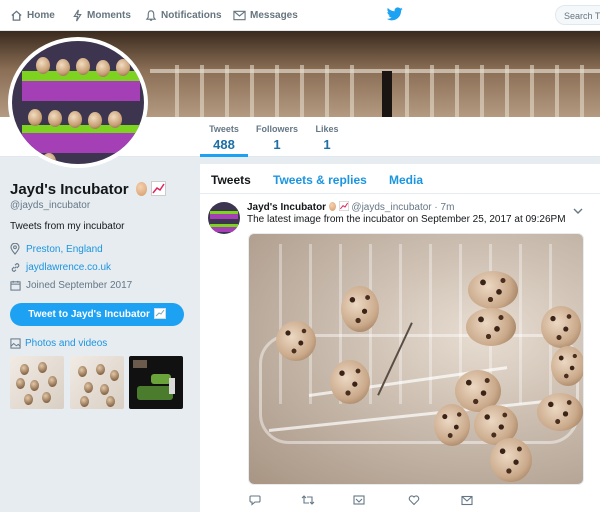 The height and width of the screenshot is (512, 600). What do you see at coordinates (69, 189) in the screenshot?
I see `profile-name-text: Jayd's Incubator` at bounding box center [69, 189].